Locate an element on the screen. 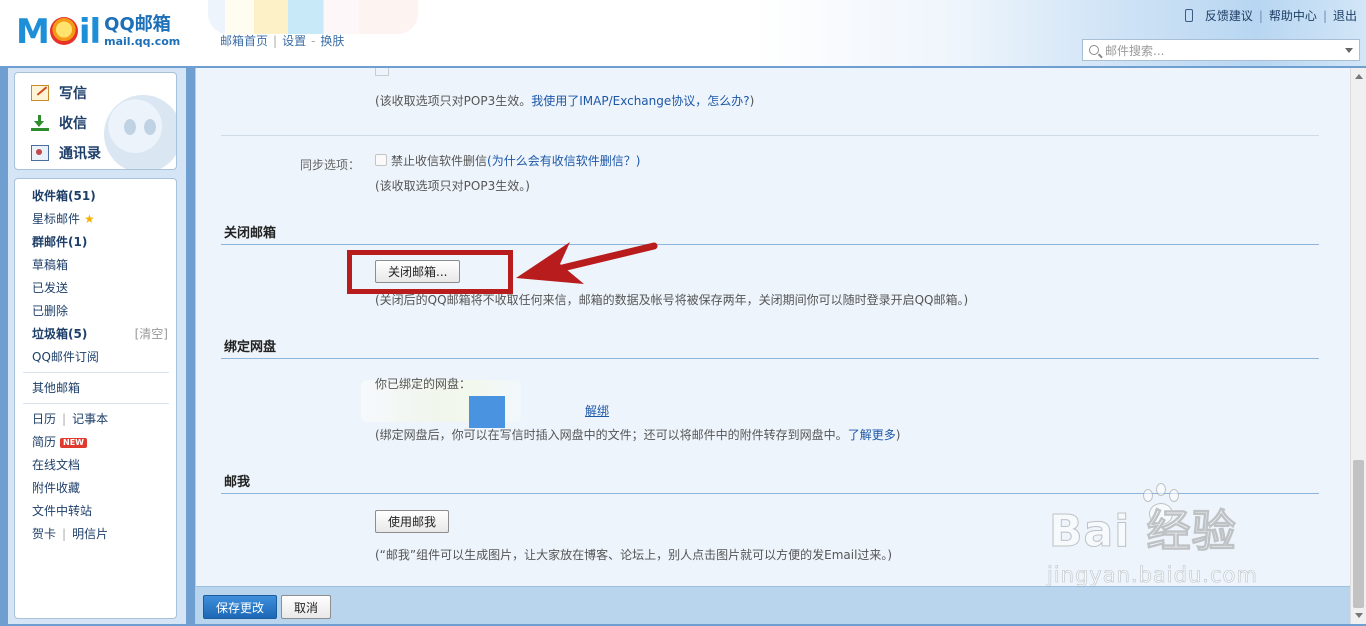 Image resolution: width=1366 pixels, height=626 pixels. sidebar-item-docs: 在线文档 is located at coordinates (56, 464).